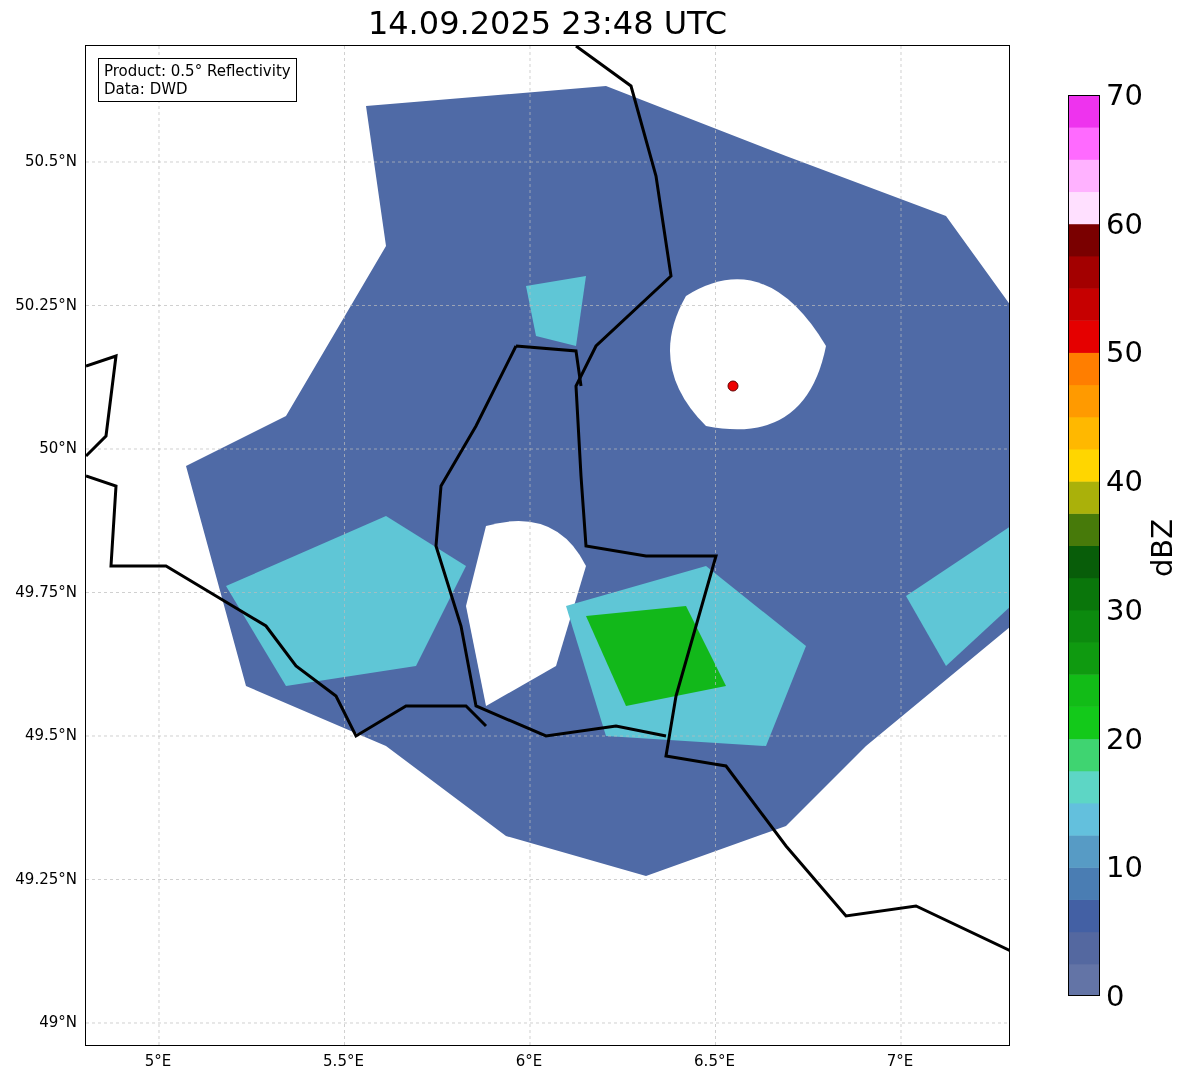 This screenshot has width=1202, height=1081. What do you see at coordinates (46, 304) in the screenshot?
I see `y-tick-label: 50.25°N` at bounding box center [46, 304].